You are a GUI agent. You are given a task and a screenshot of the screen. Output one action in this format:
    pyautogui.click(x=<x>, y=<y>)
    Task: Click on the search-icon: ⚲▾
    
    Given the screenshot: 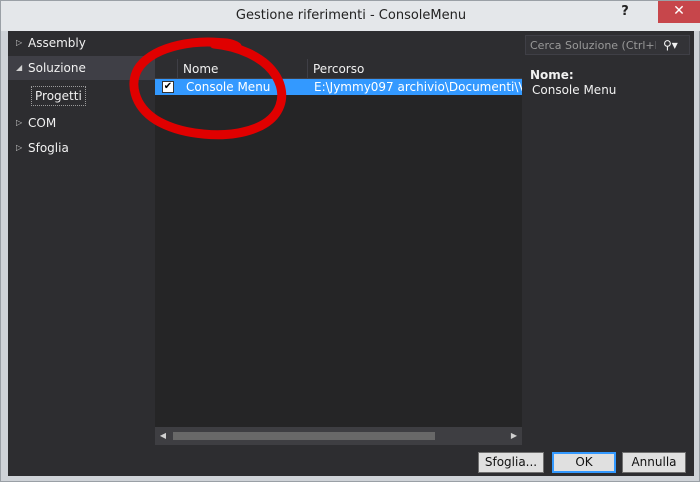 What is the action you would take?
    pyautogui.click(x=676, y=45)
    